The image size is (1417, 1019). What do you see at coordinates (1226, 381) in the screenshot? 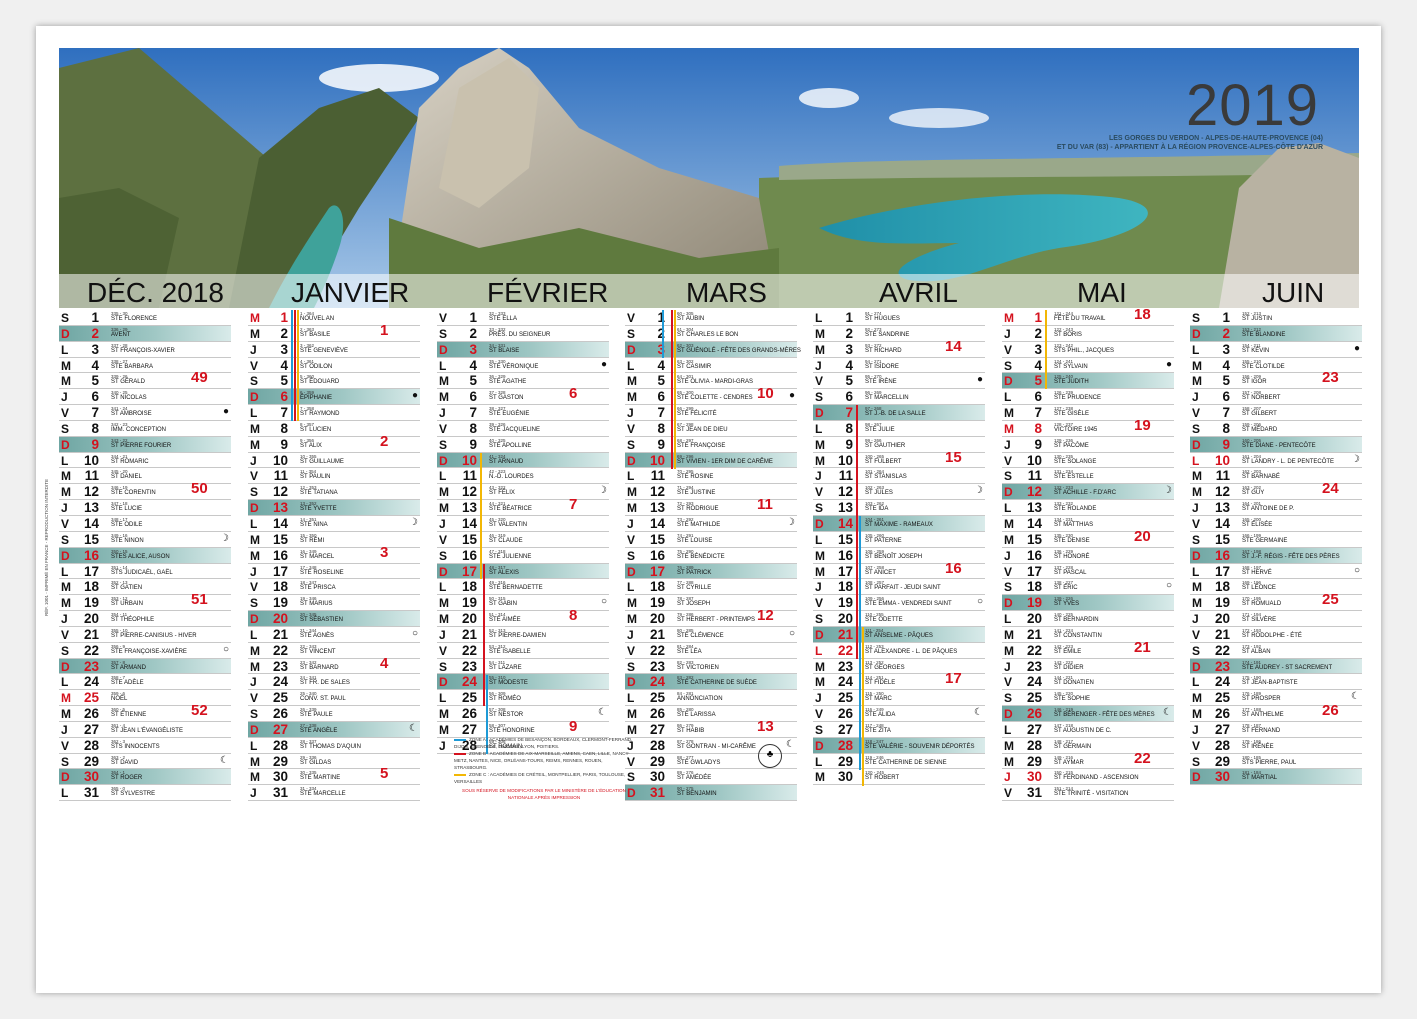
I see `day-number: 5` at bounding box center [1226, 381].